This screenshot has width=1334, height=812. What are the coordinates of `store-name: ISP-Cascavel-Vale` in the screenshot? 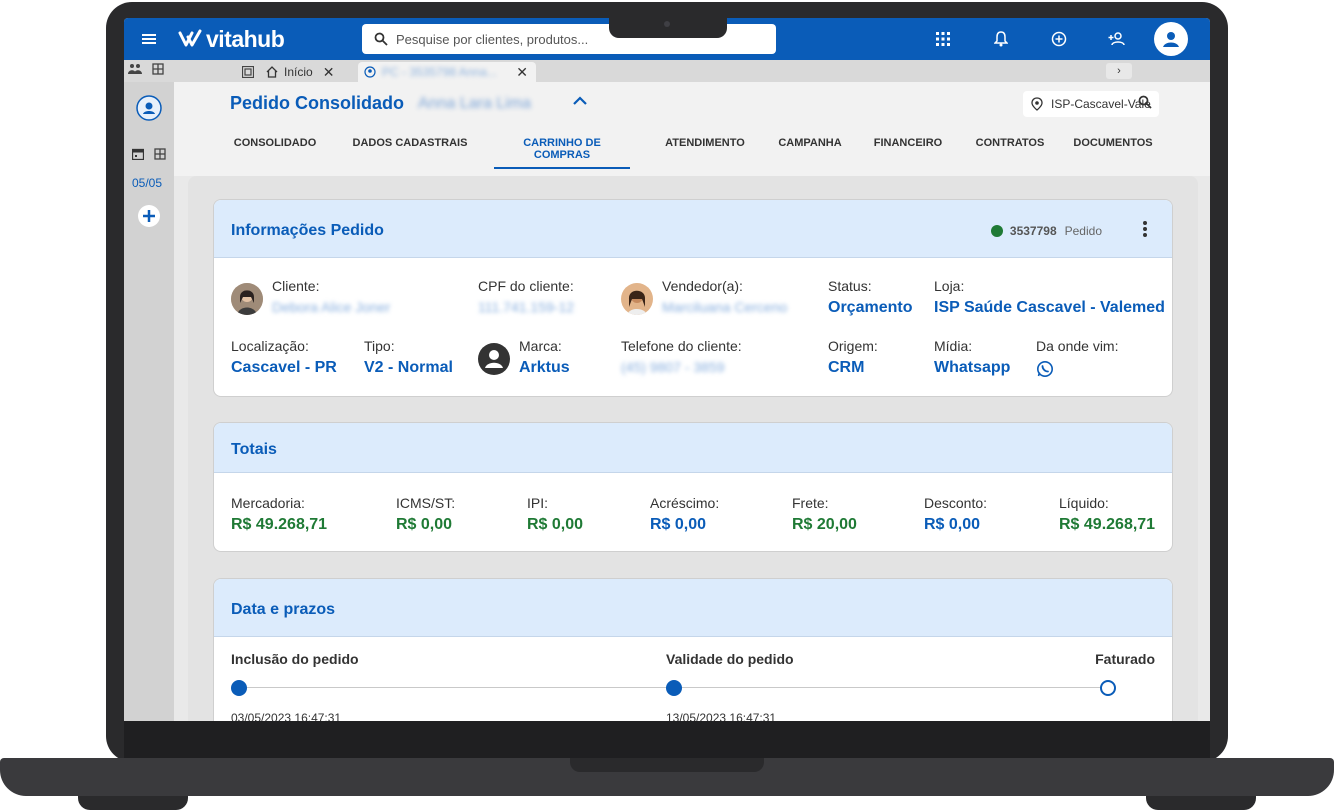 It's located at (1101, 104).